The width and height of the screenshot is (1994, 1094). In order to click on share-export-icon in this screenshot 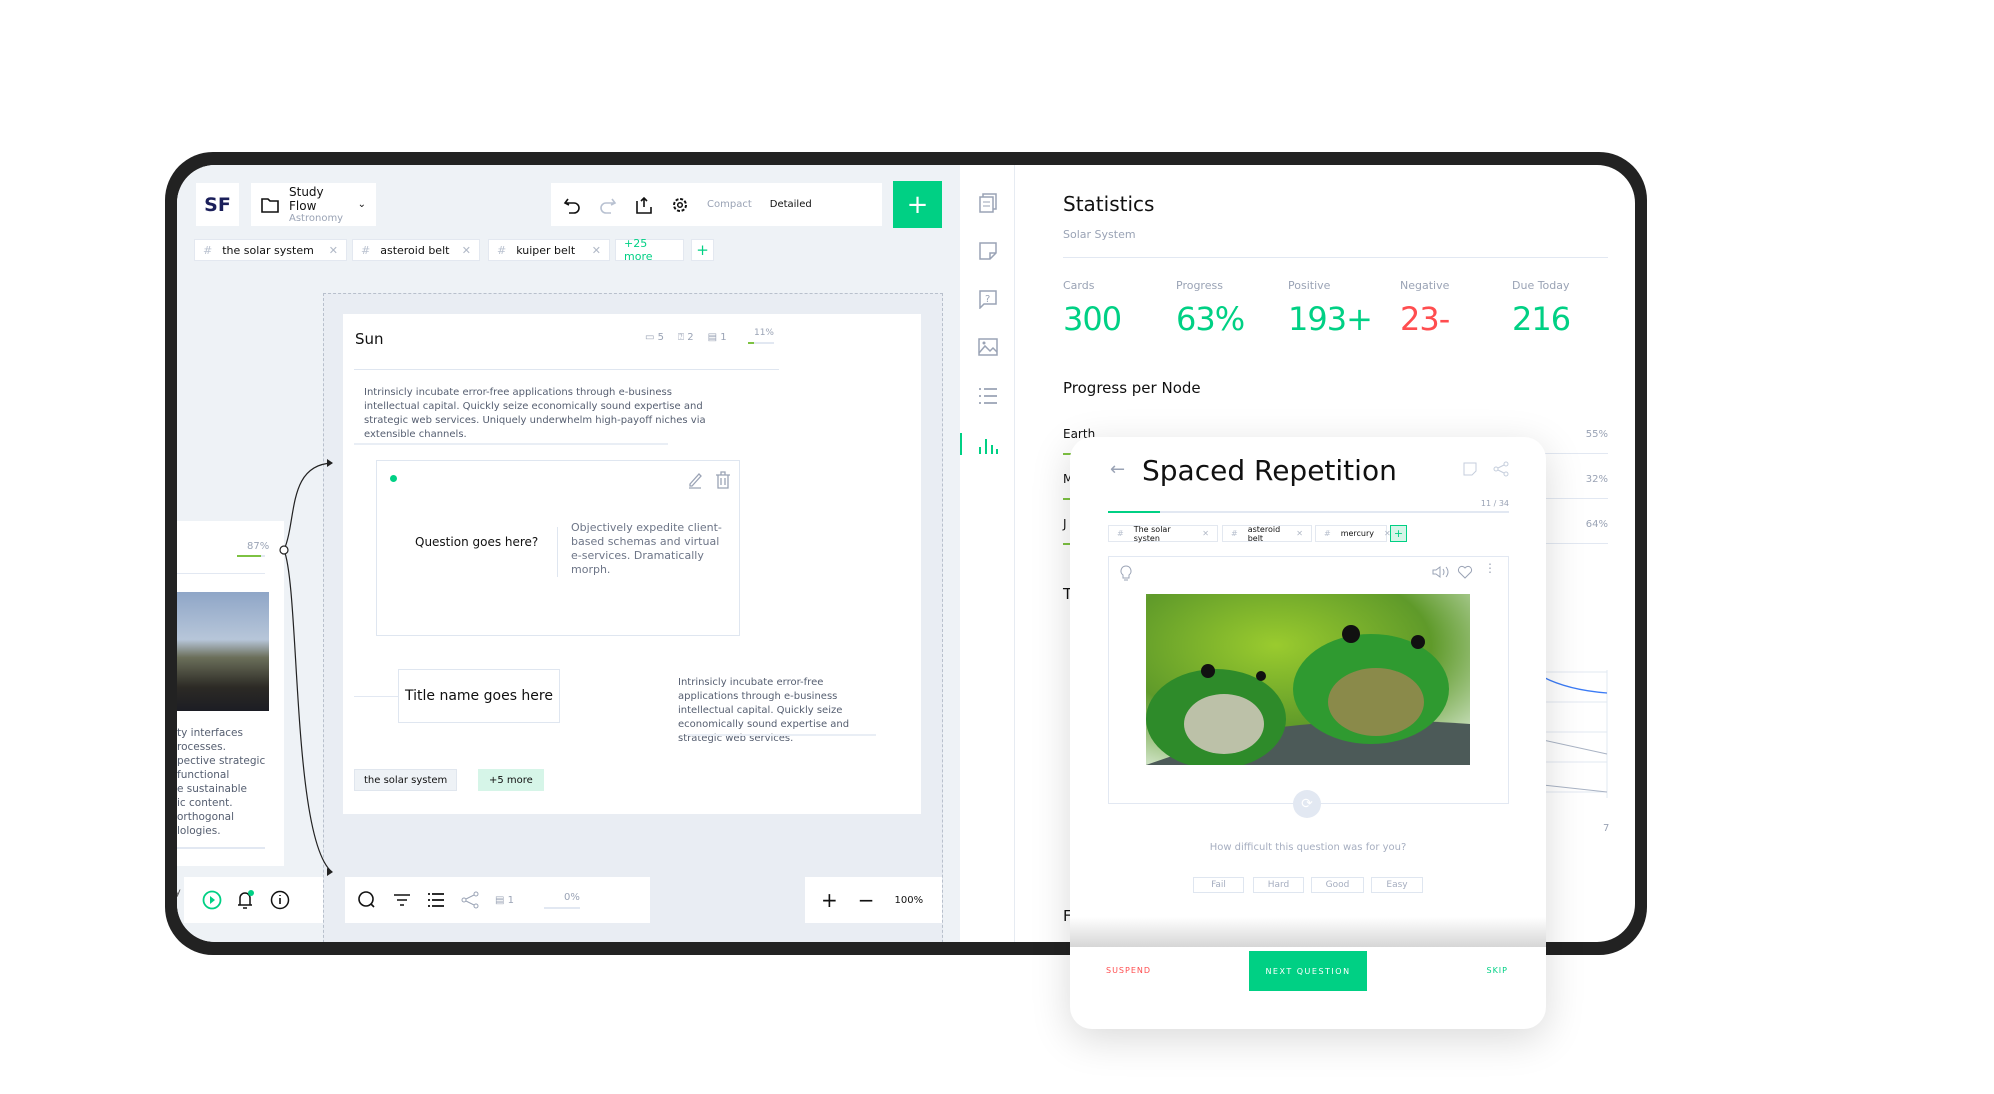, I will do `click(644, 205)`.